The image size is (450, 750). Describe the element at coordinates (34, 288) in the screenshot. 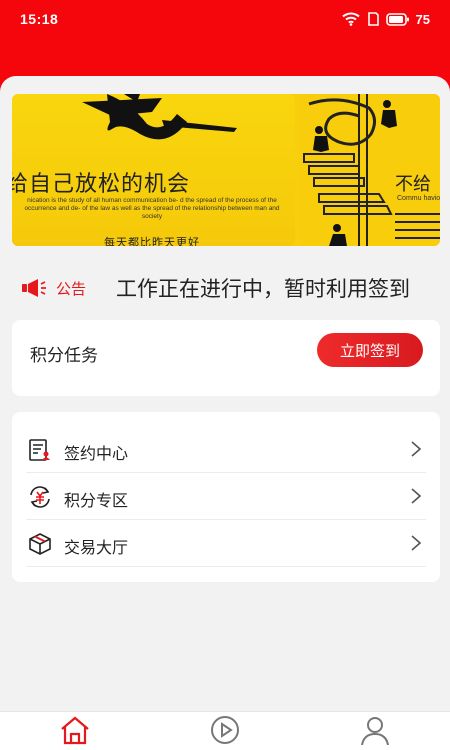

I see `megaphone-icon` at that location.